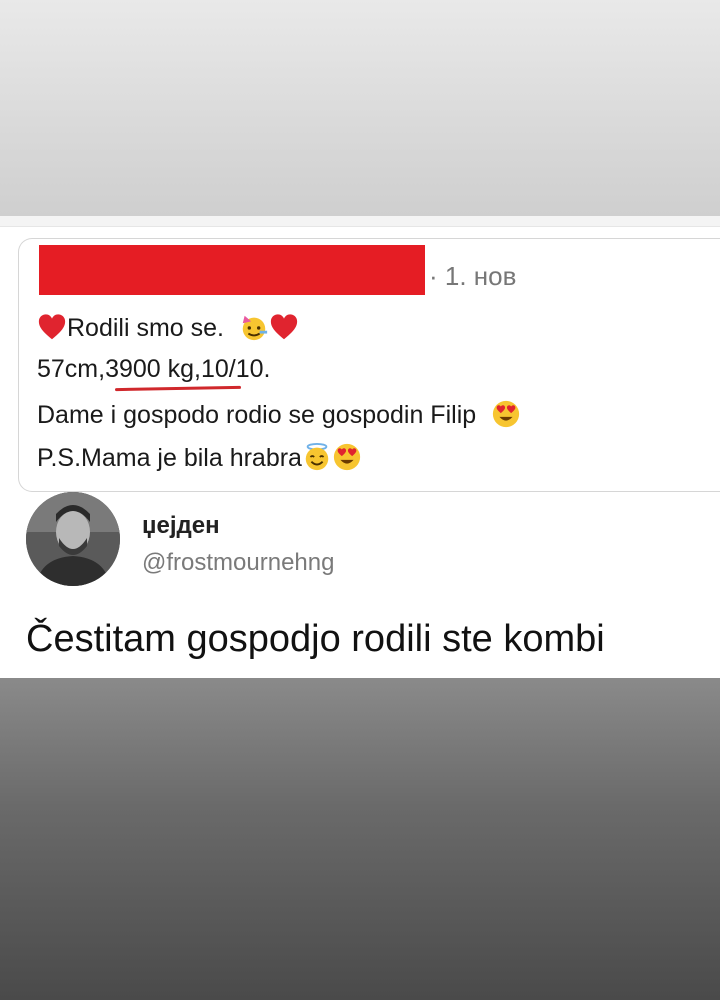  What do you see at coordinates (315, 639) in the screenshot?
I see `reply-text: Čestitam gospodjo rodili ste kombi` at bounding box center [315, 639].